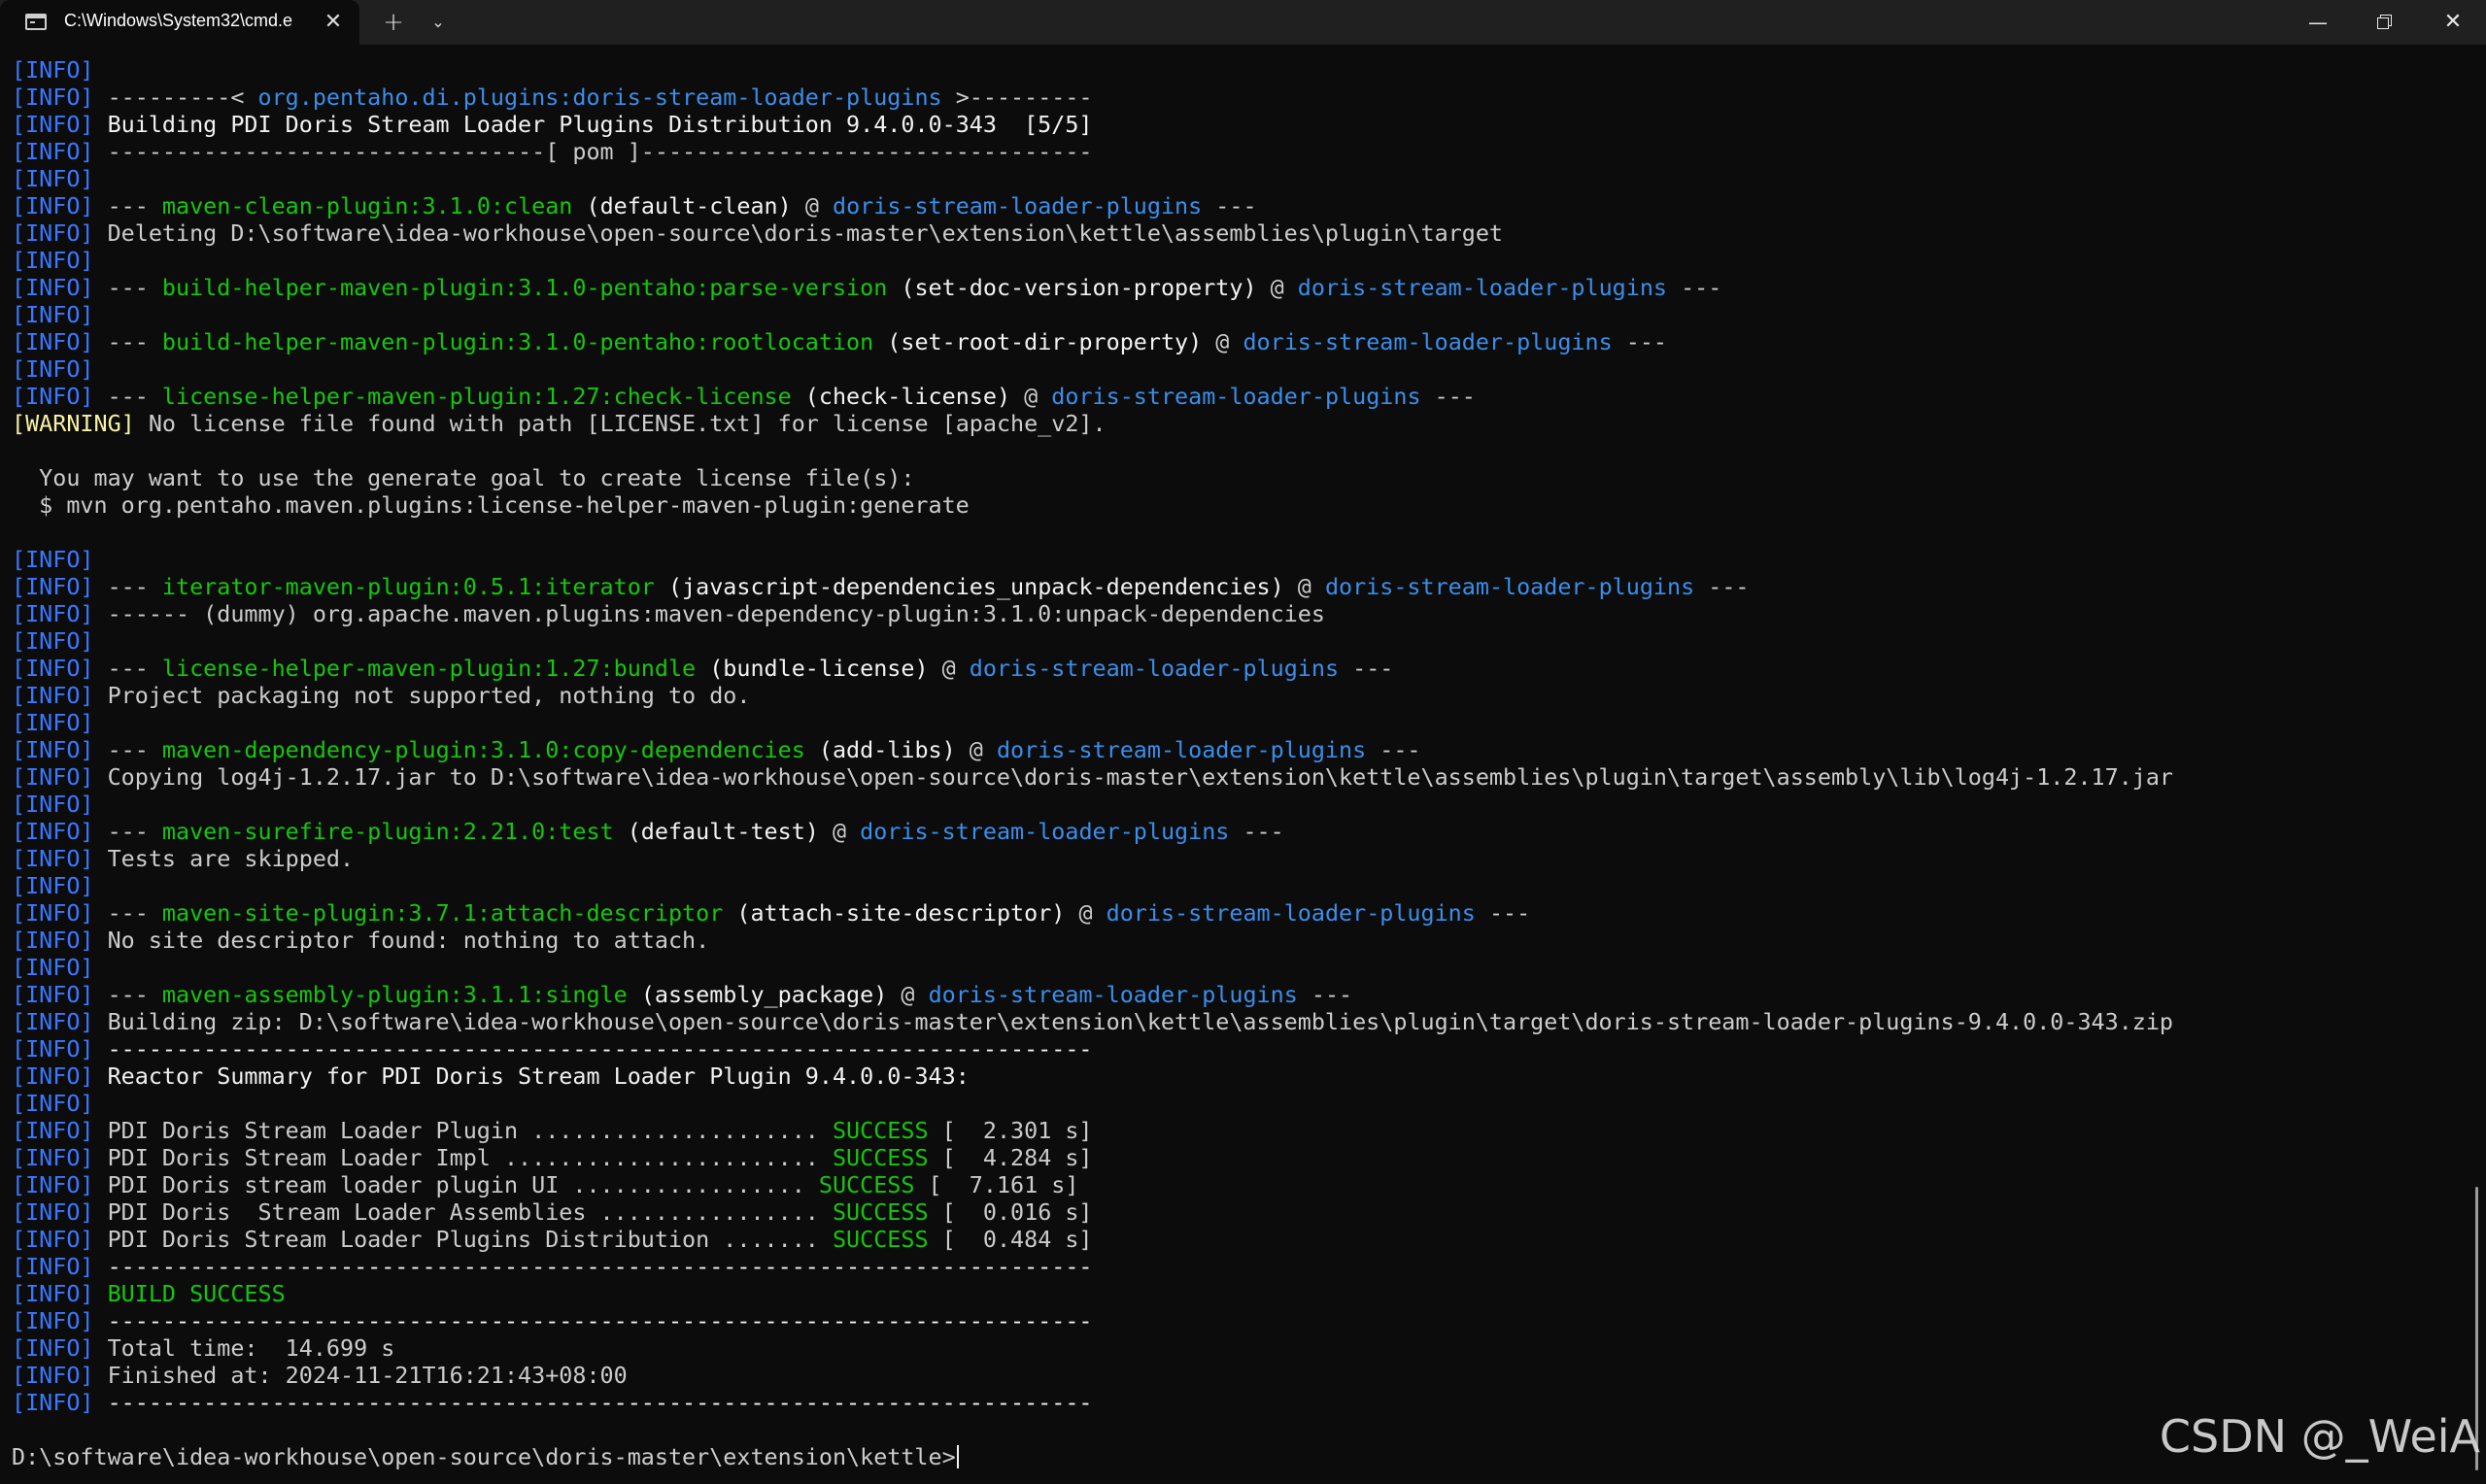  What do you see at coordinates (2318, 22) in the screenshot?
I see `minimize-button: —` at bounding box center [2318, 22].